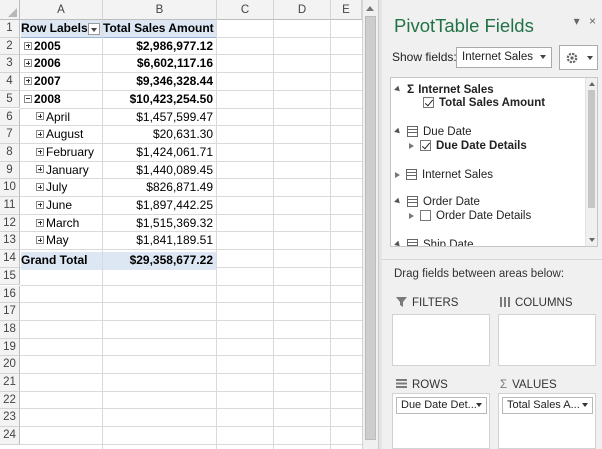  Describe the element at coordinates (578, 57) in the screenshot. I see `tools-button` at that location.